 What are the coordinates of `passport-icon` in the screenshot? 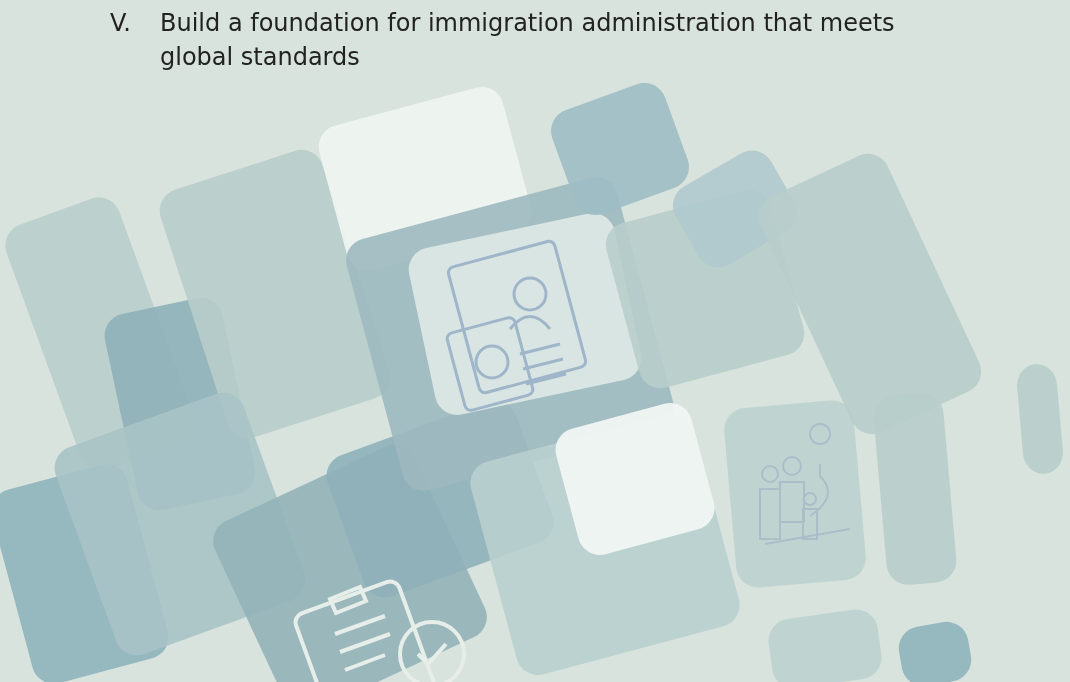 It's located at (516, 326).